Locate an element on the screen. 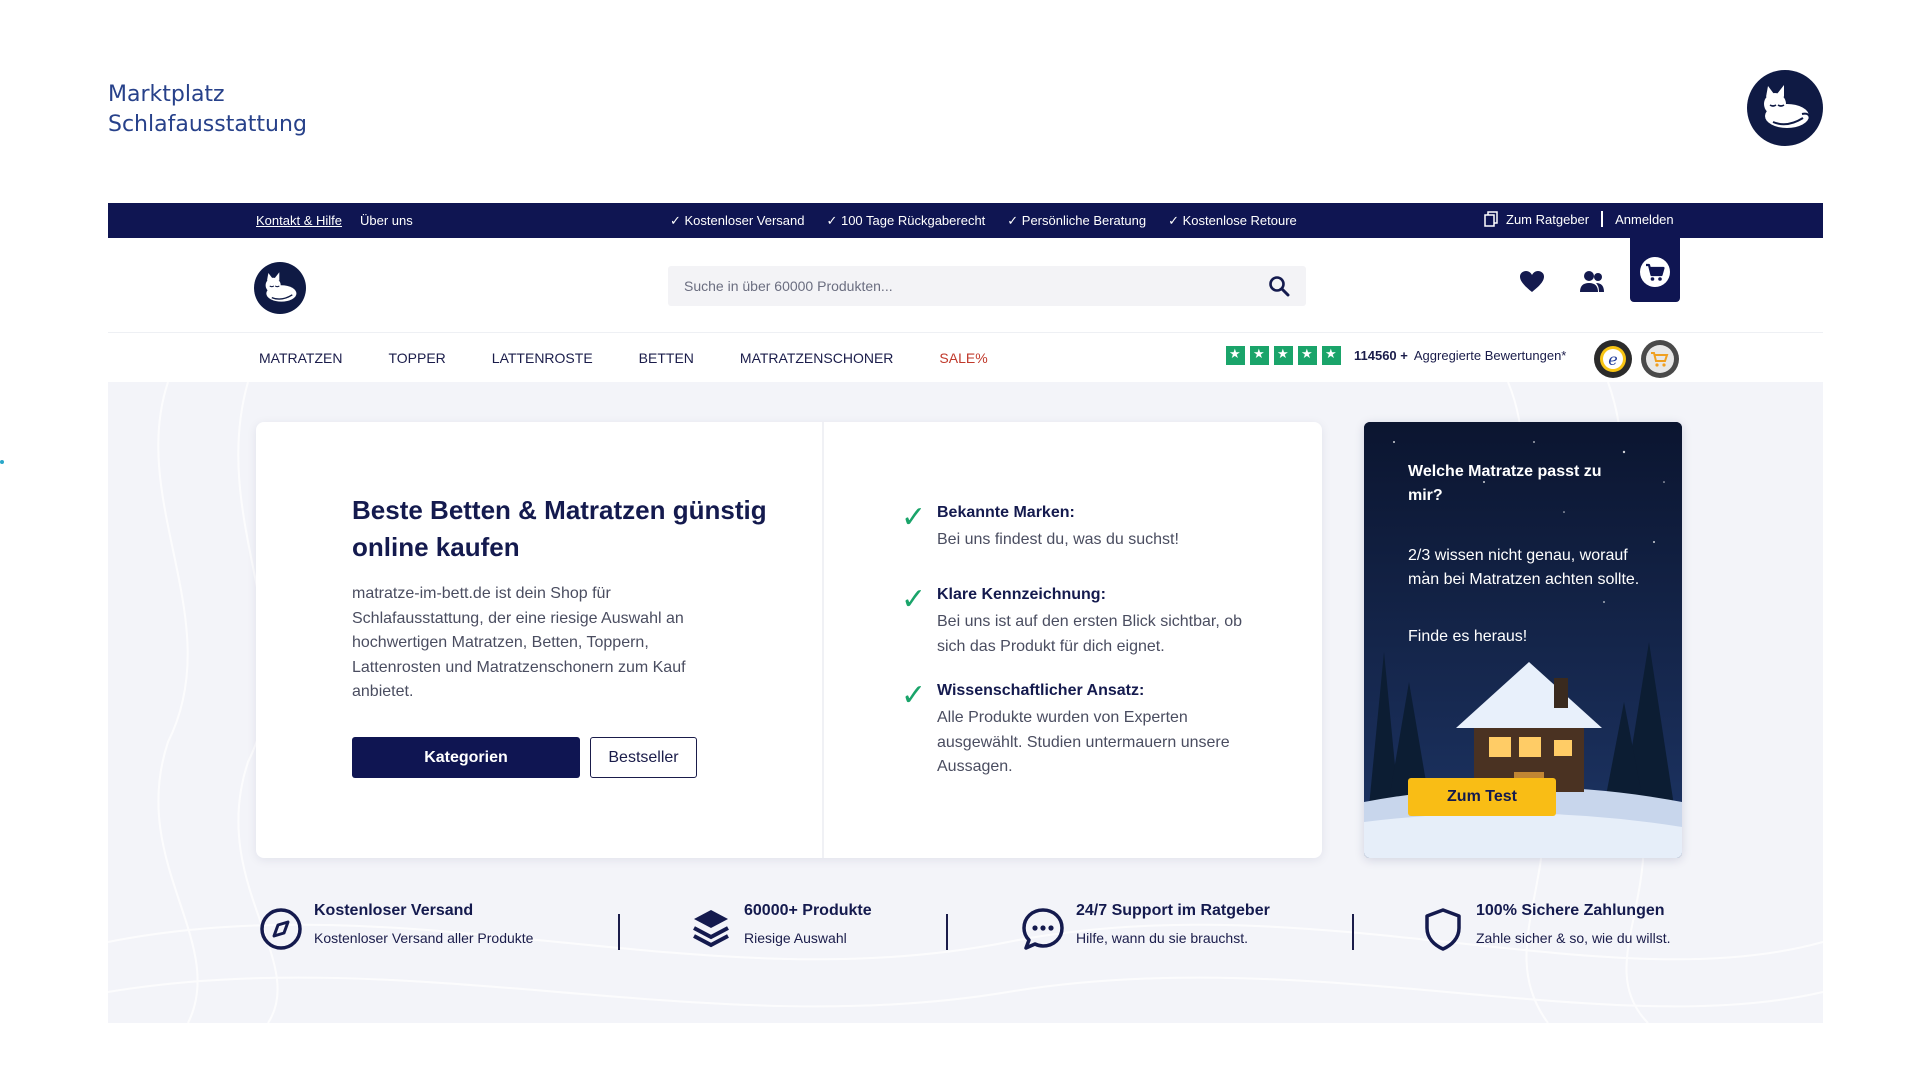 The image size is (1920, 1080). nav-item-matratzen: MATRATZEN is located at coordinates (300, 358).